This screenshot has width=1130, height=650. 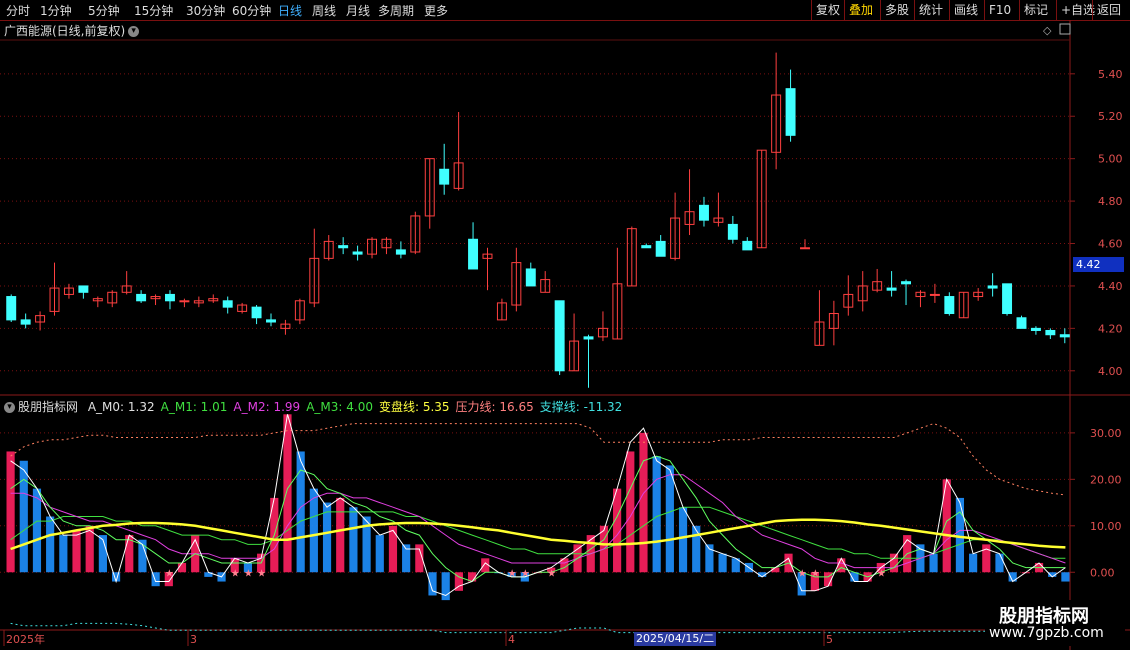 What do you see at coordinates (25, 639) in the screenshot?
I see `time-axis-label: 2025年` at bounding box center [25, 639].